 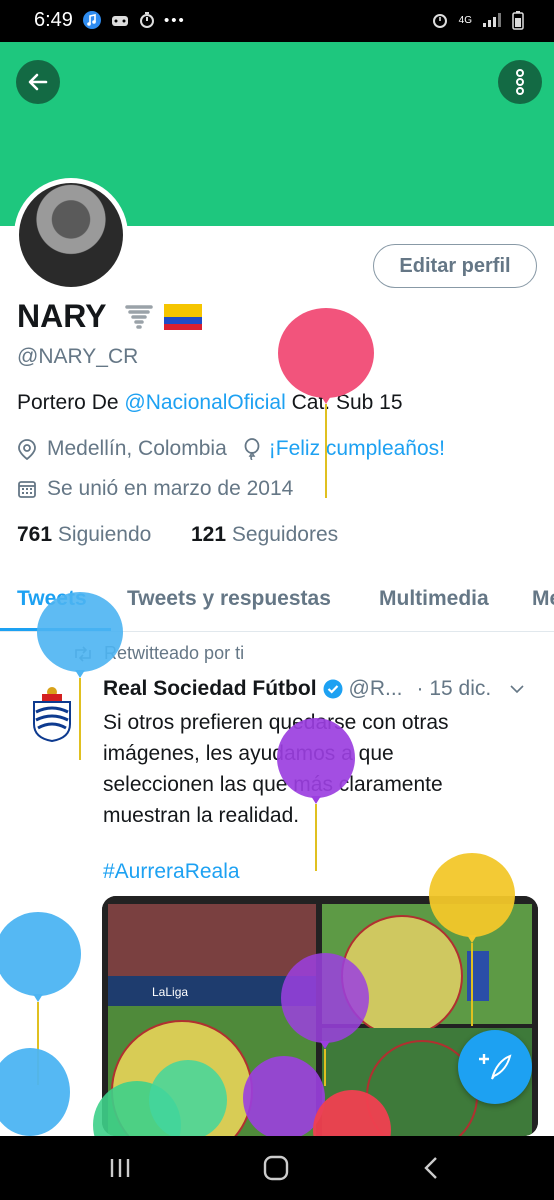 I want to click on bio-text: Portero De, so click(x=71, y=402).